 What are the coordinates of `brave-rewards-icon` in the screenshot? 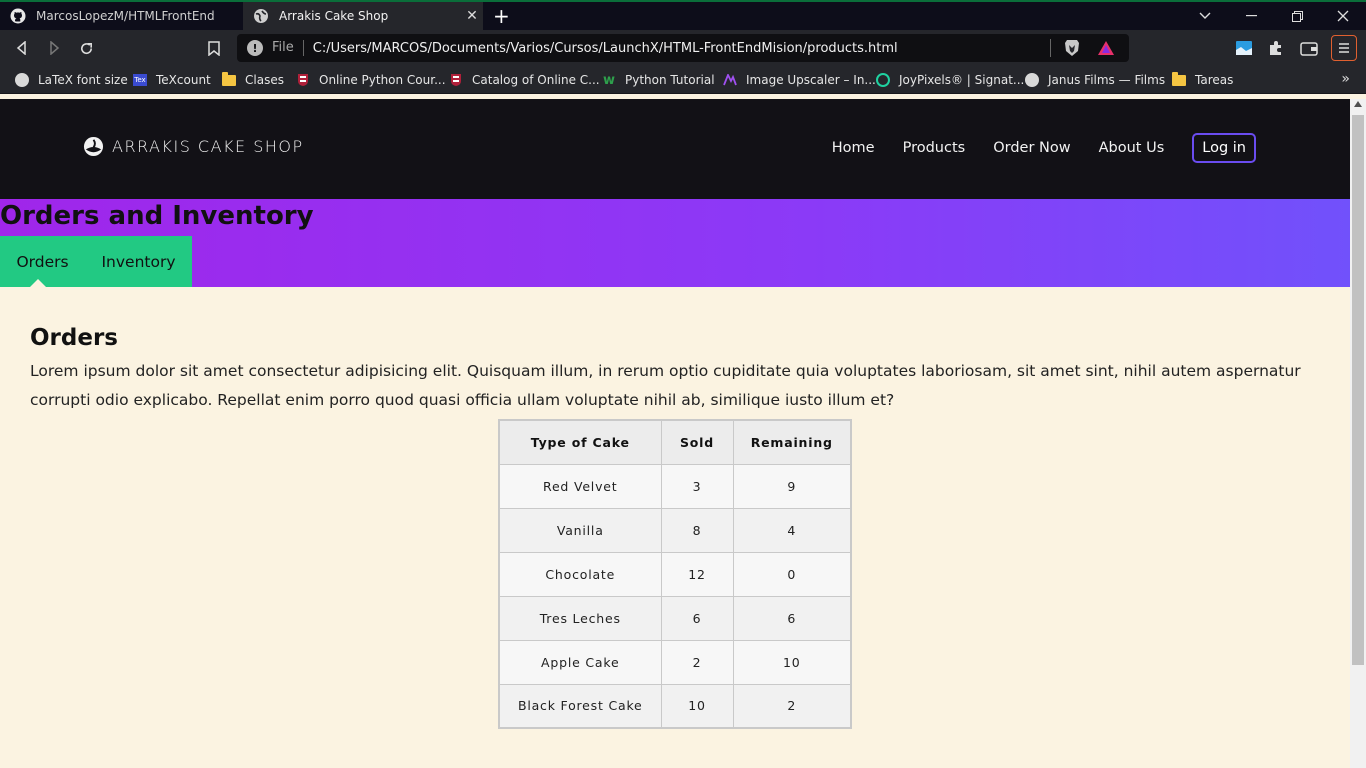 It's located at (1106, 48).